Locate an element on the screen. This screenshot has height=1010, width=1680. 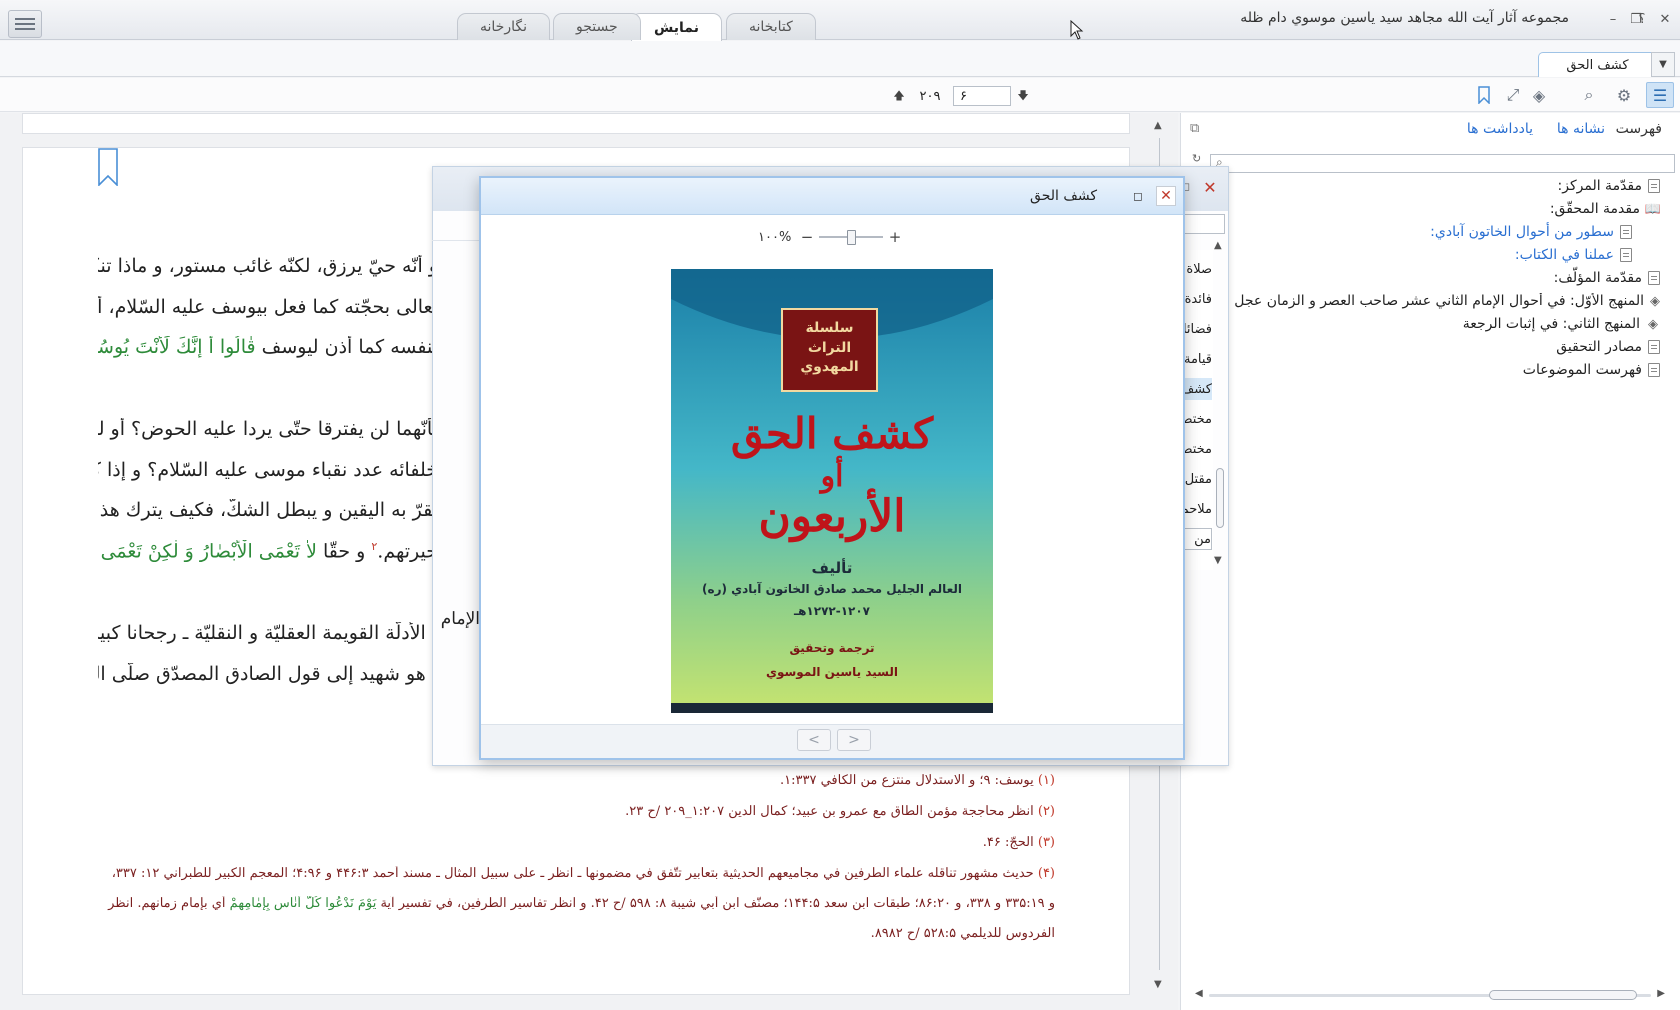
panel-dock-icon: ⧉ is located at coordinates (1194, 128).